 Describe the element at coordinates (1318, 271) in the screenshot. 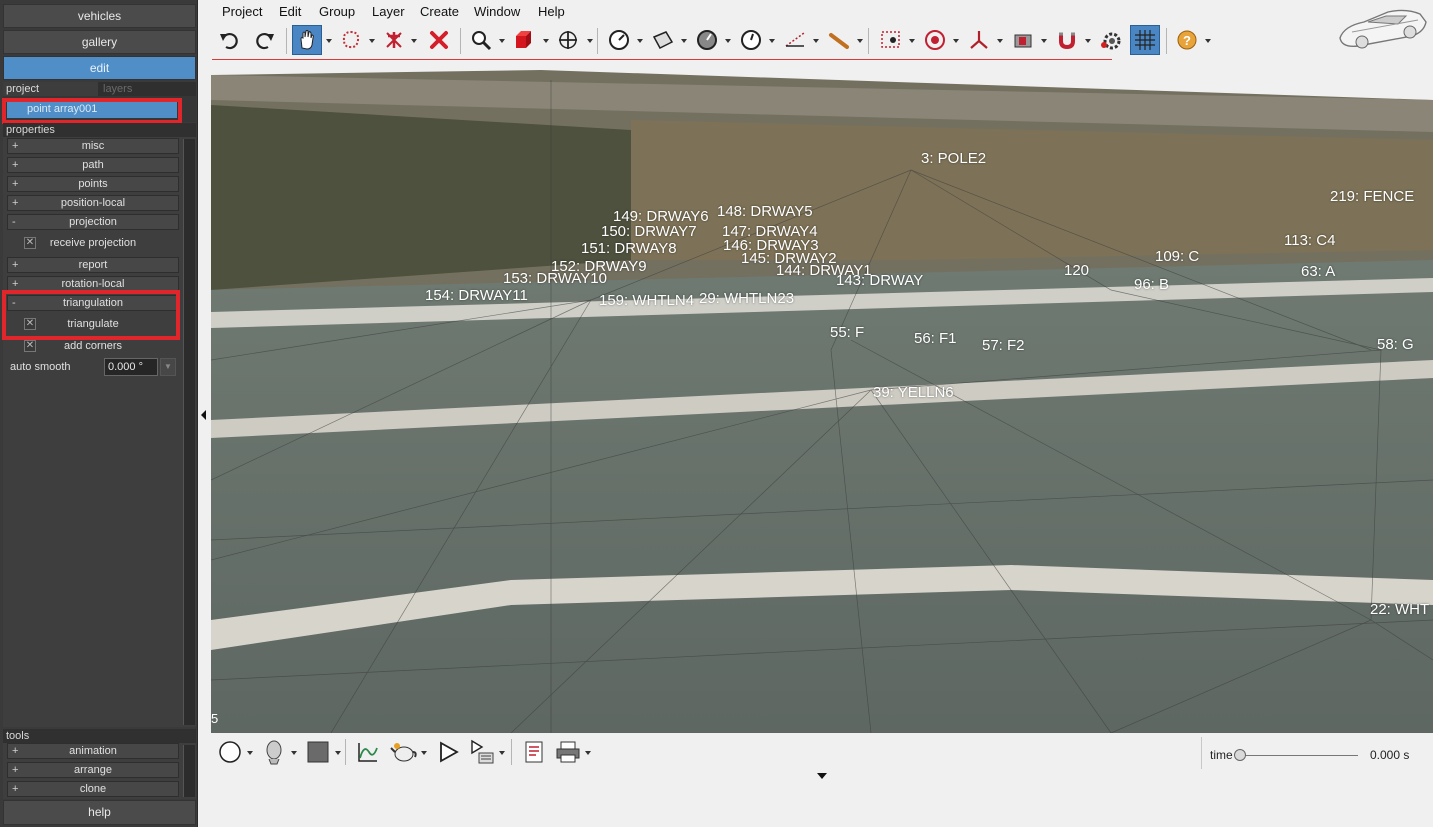

I see `point-label: 63: A` at that location.